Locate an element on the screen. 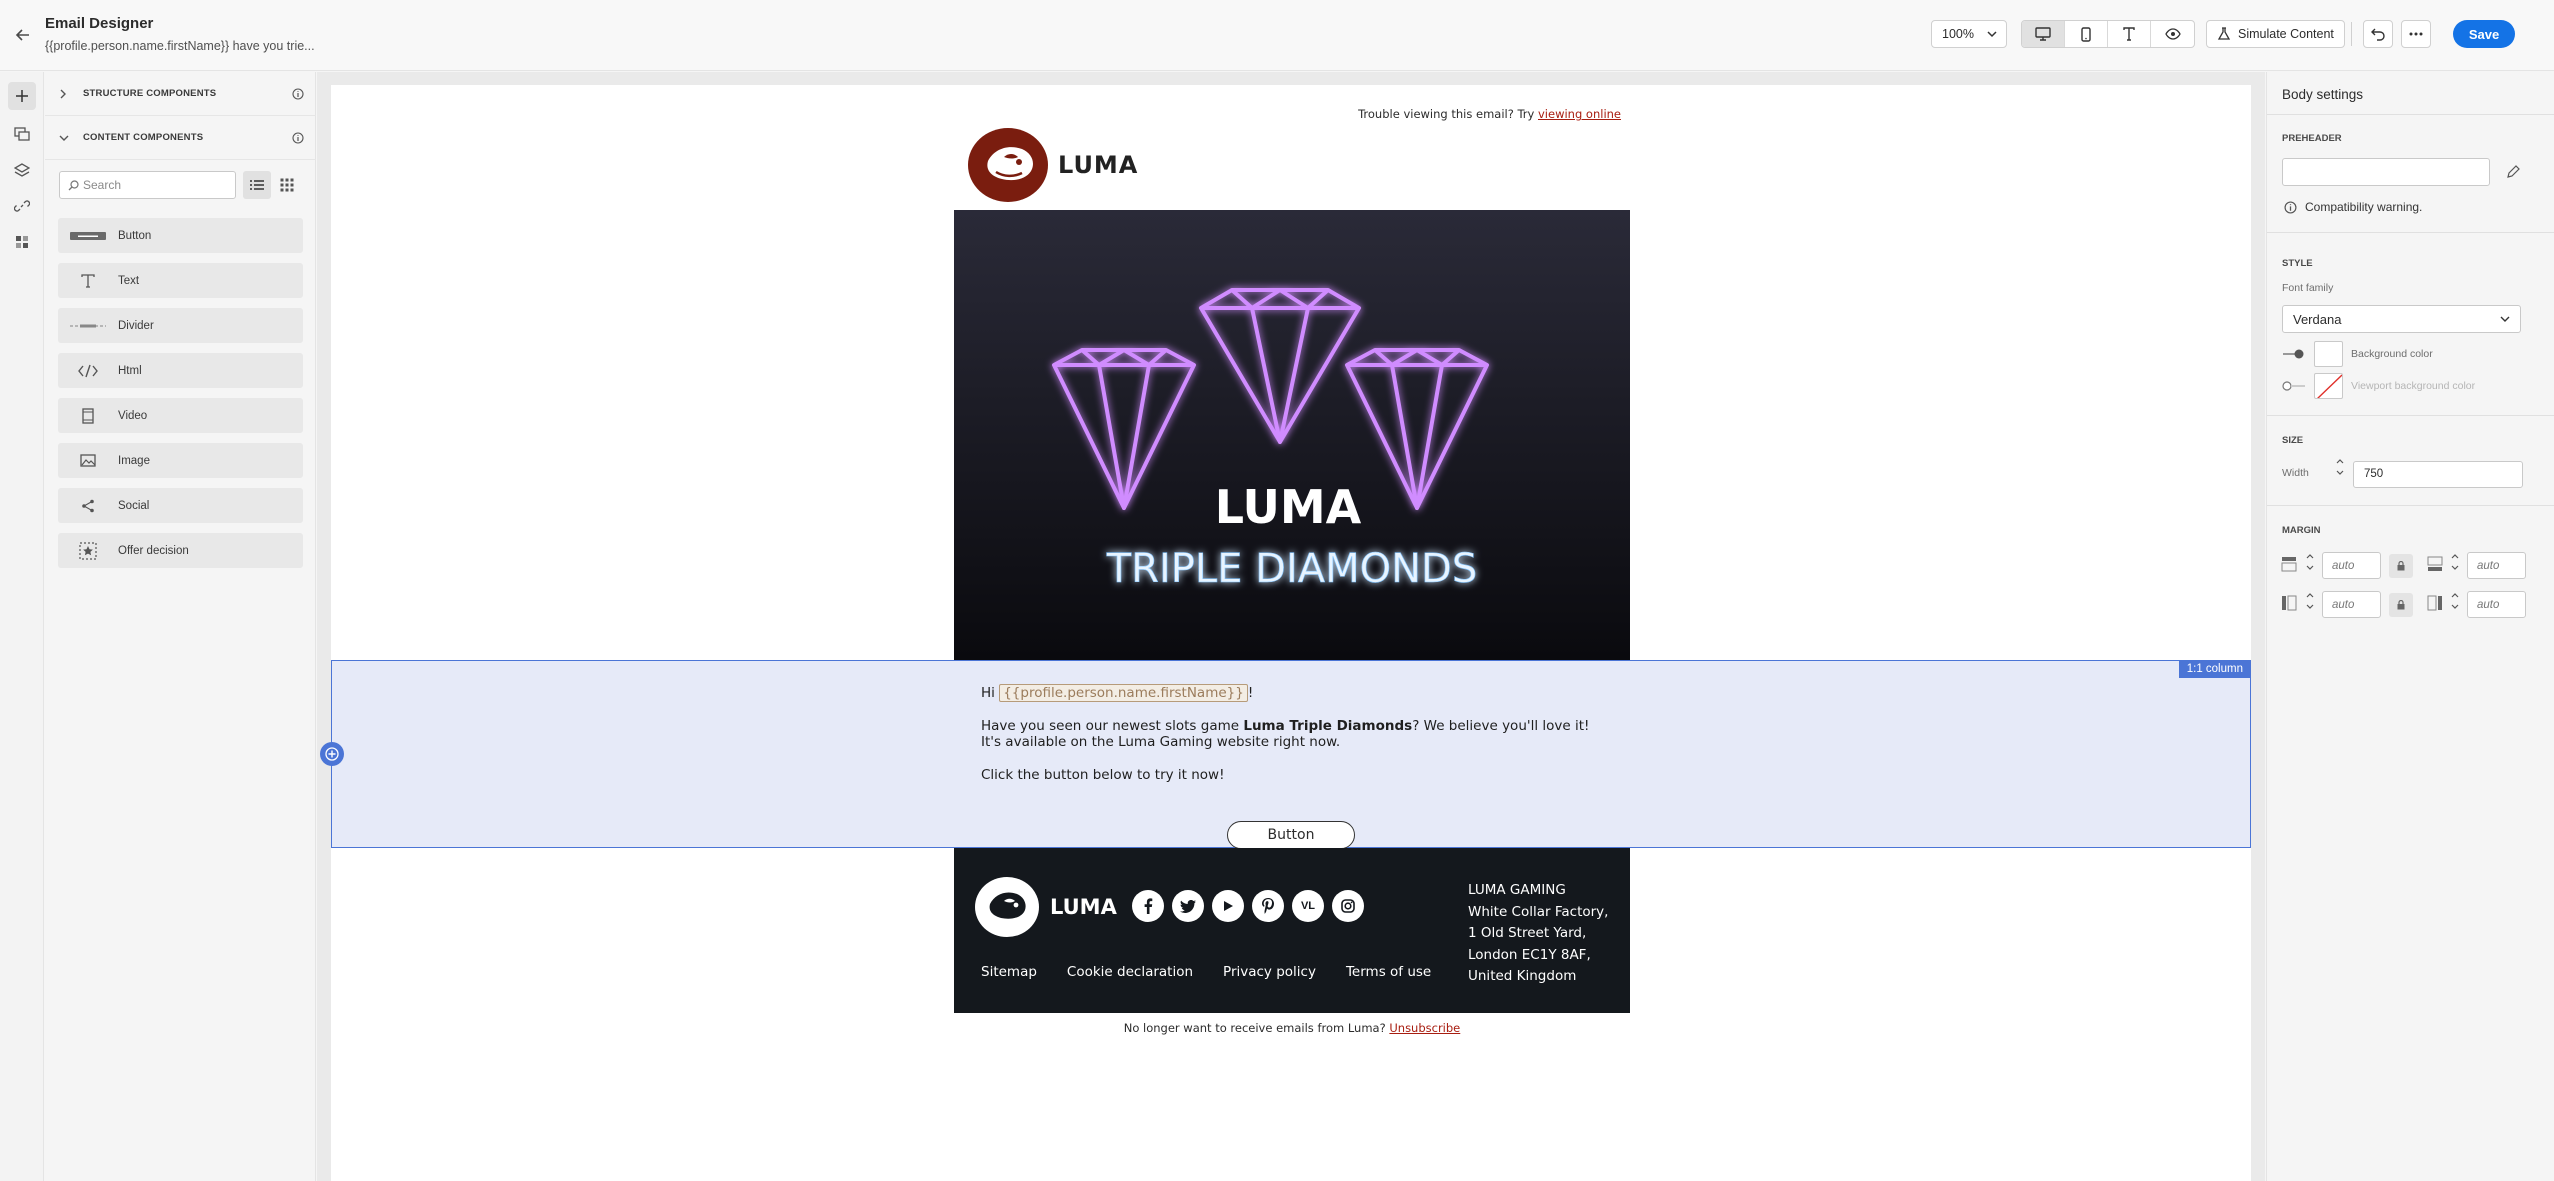 The image size is (2554, 1181). view-online-link: viewing online is located at coordinates (1579, 114).